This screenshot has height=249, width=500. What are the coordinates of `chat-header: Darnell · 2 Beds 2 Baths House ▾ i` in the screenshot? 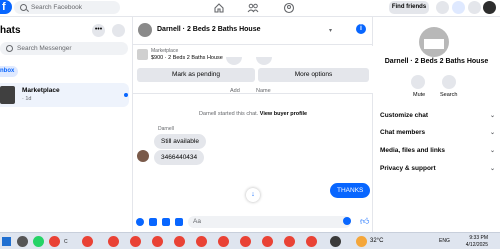 It's located at (253, 31).